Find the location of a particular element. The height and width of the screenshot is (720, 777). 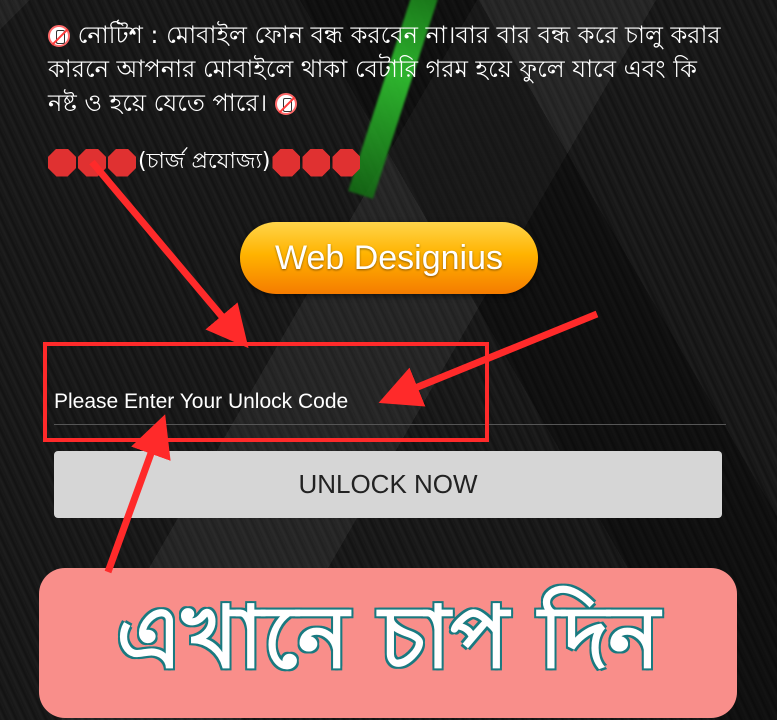

arrow-from-right is located at coordinates (488, 358).